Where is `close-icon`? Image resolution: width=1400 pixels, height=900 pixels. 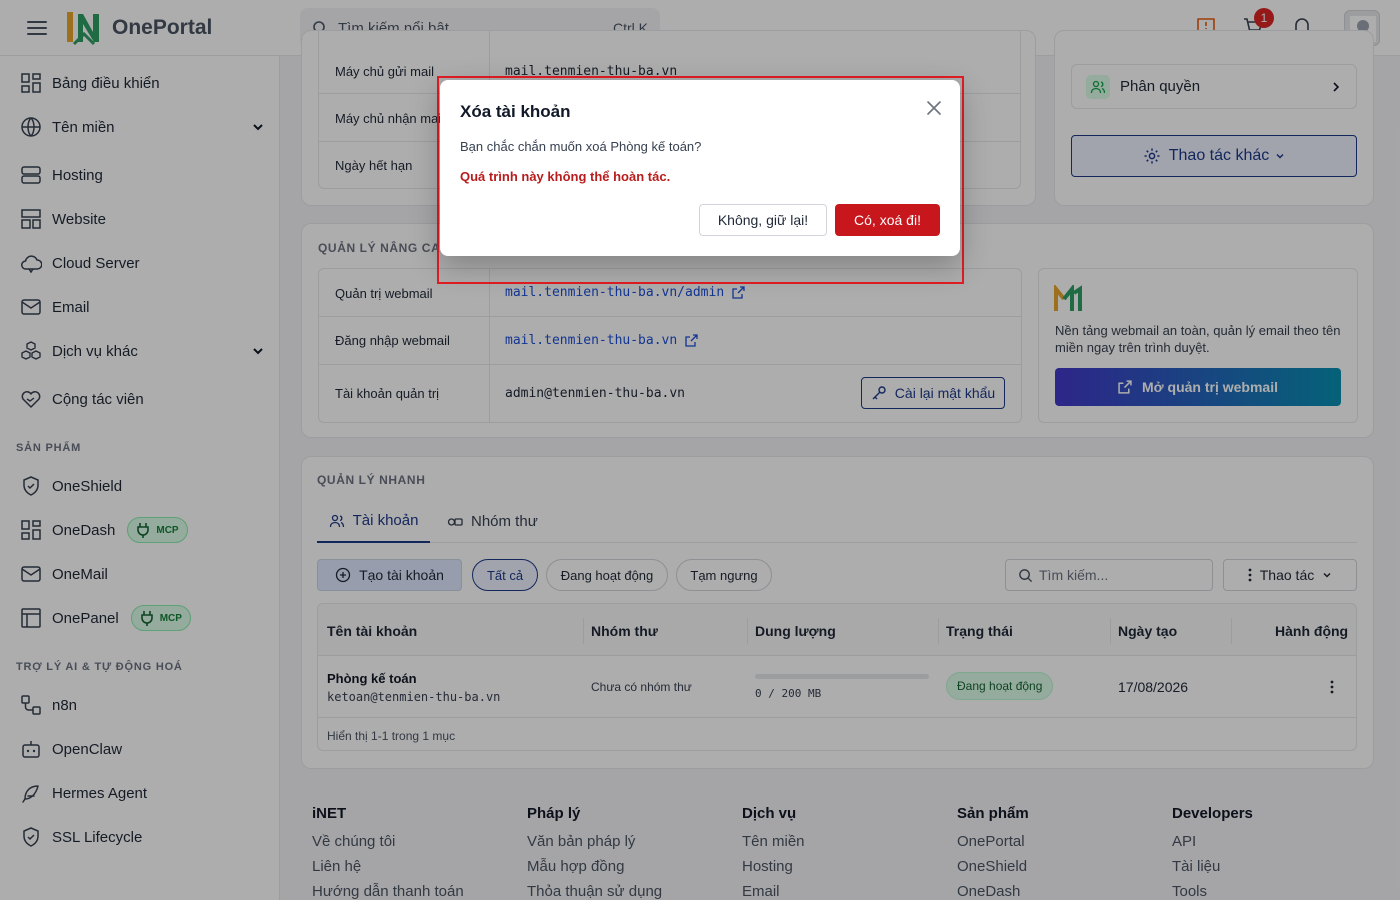 close-icon is located at coordinates (934, 108).